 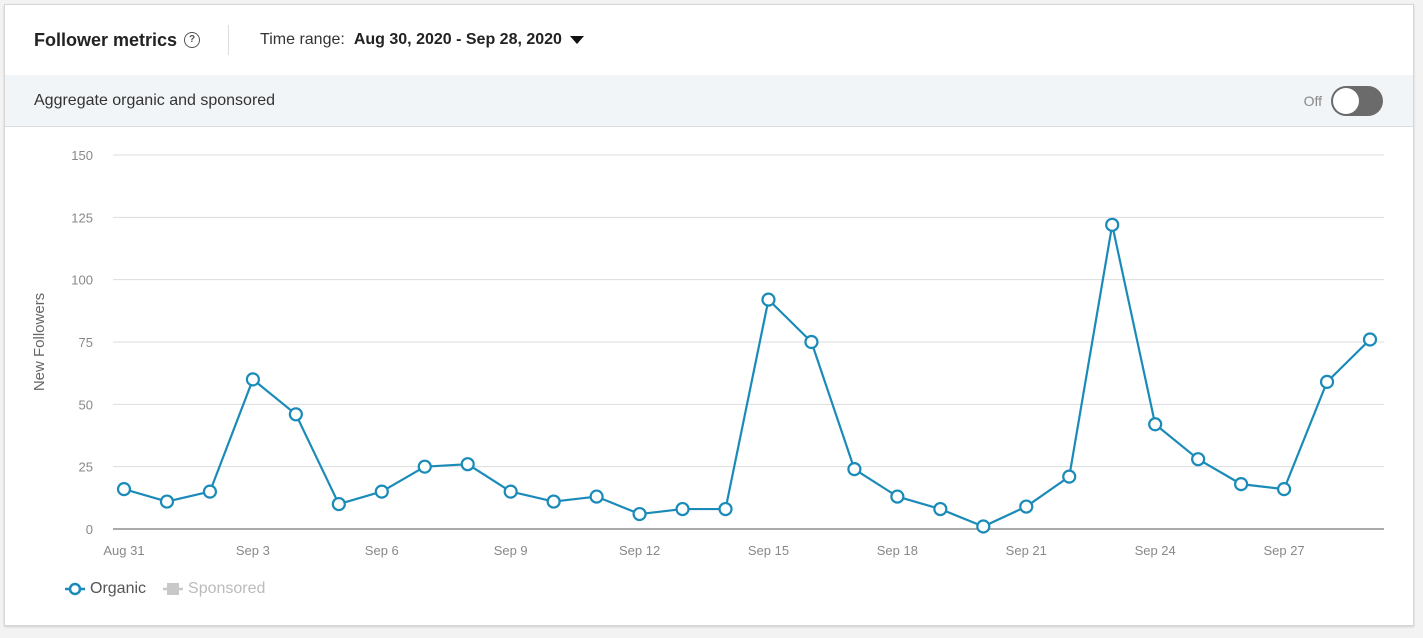 I want to click on x-tick-label: Sep 27, so click(x=1283, y=550).